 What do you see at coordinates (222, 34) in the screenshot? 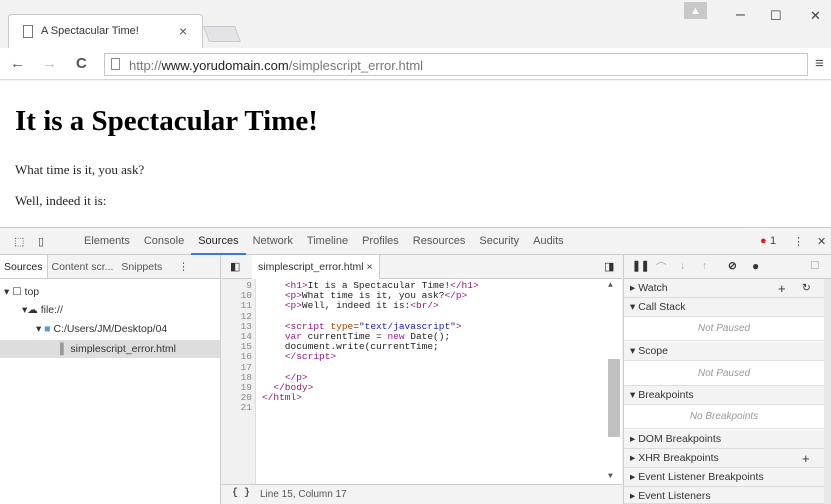
I see `new-tab-button` at bounding box center [222, 34].